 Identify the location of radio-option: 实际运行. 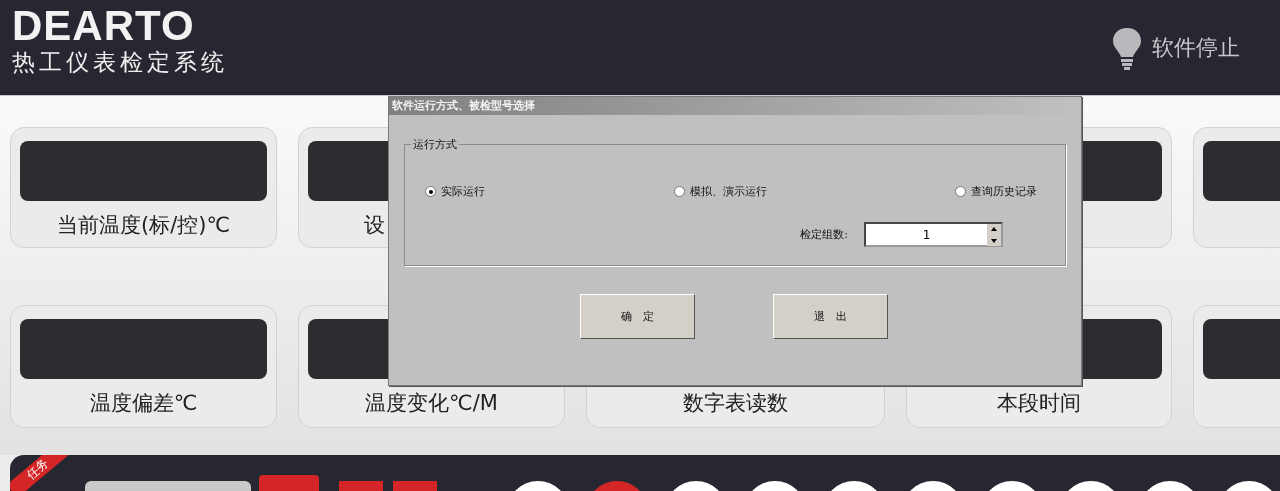
(455, 191).